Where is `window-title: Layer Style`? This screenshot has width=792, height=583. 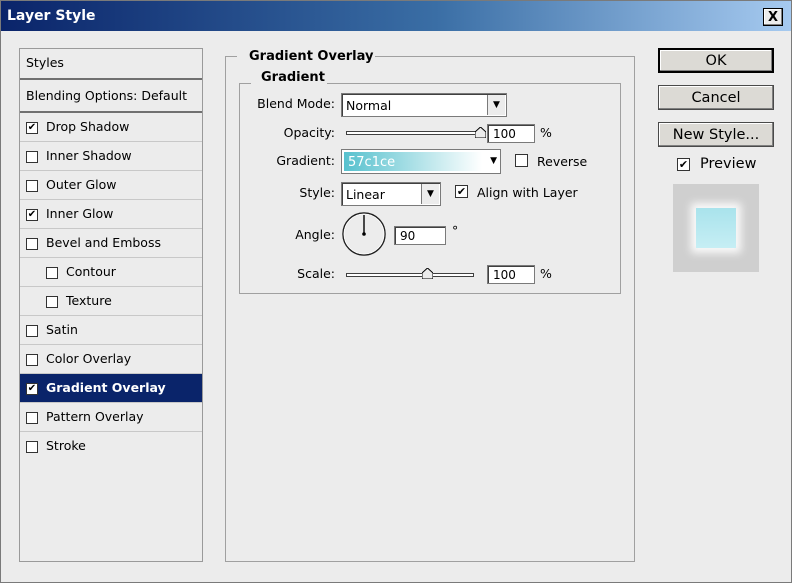
window-title: Layer Style is located at coordinates (51, 16).